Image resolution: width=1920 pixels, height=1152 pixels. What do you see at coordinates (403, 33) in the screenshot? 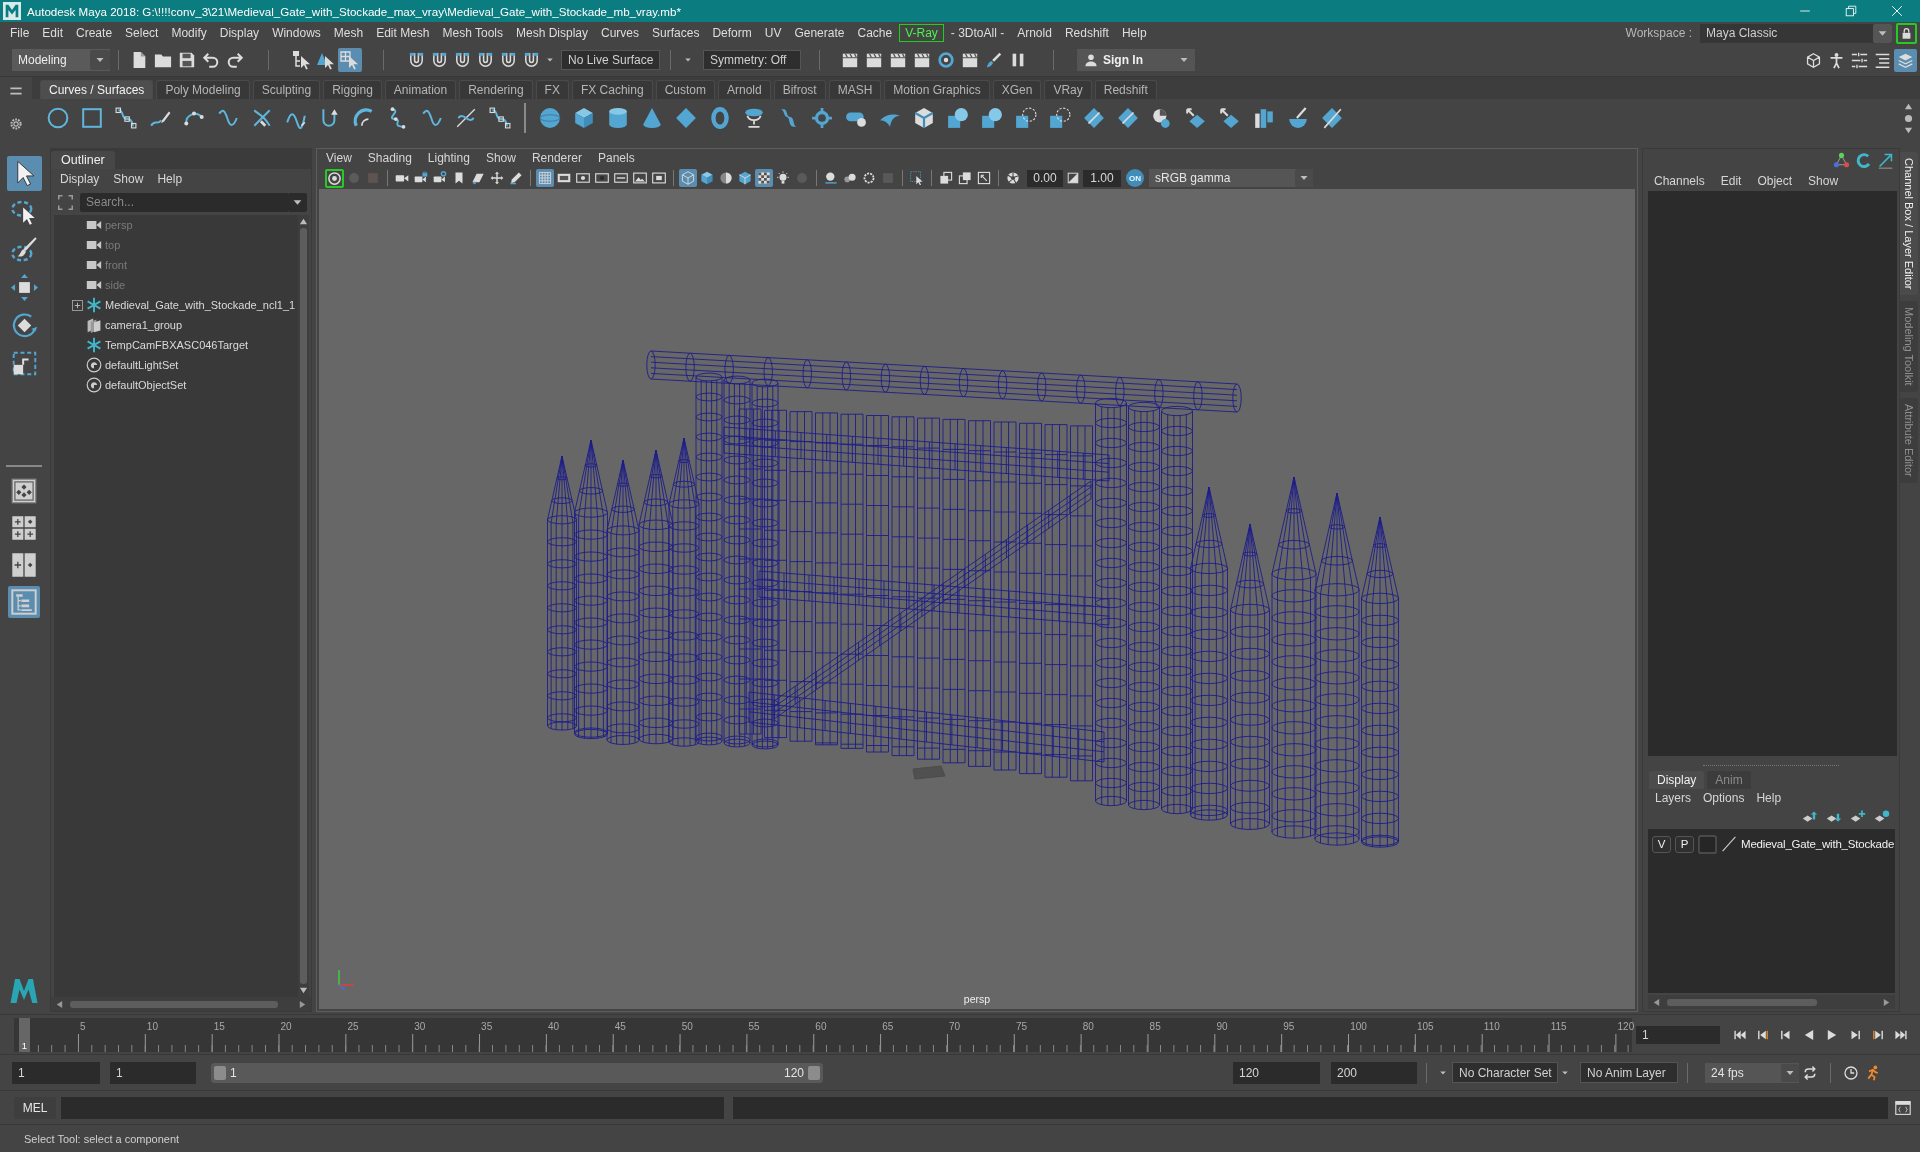
I see `menu-item: Edit Mesh` at bounding box center [403, 33].